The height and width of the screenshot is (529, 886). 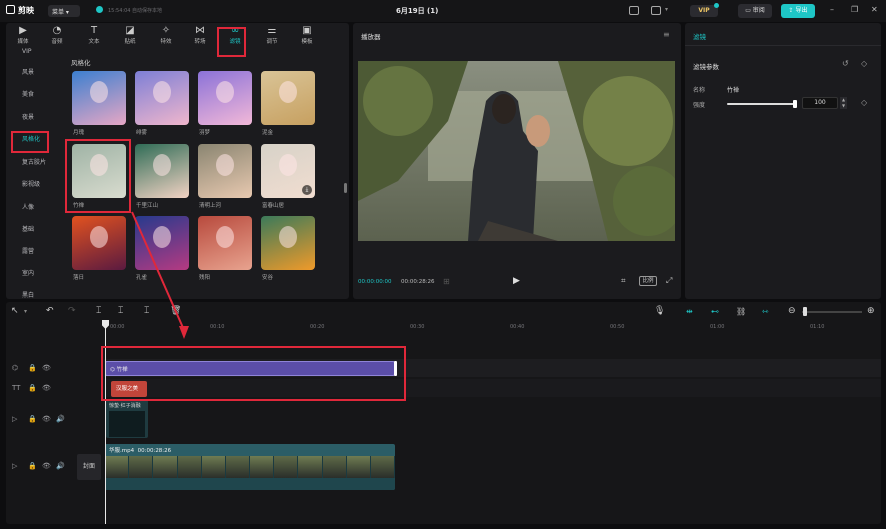 What do you see at coordinates (871, 311) in the screenshot?
I see `zoom-in-icon: ⊕` at bounding box center [871, 311].